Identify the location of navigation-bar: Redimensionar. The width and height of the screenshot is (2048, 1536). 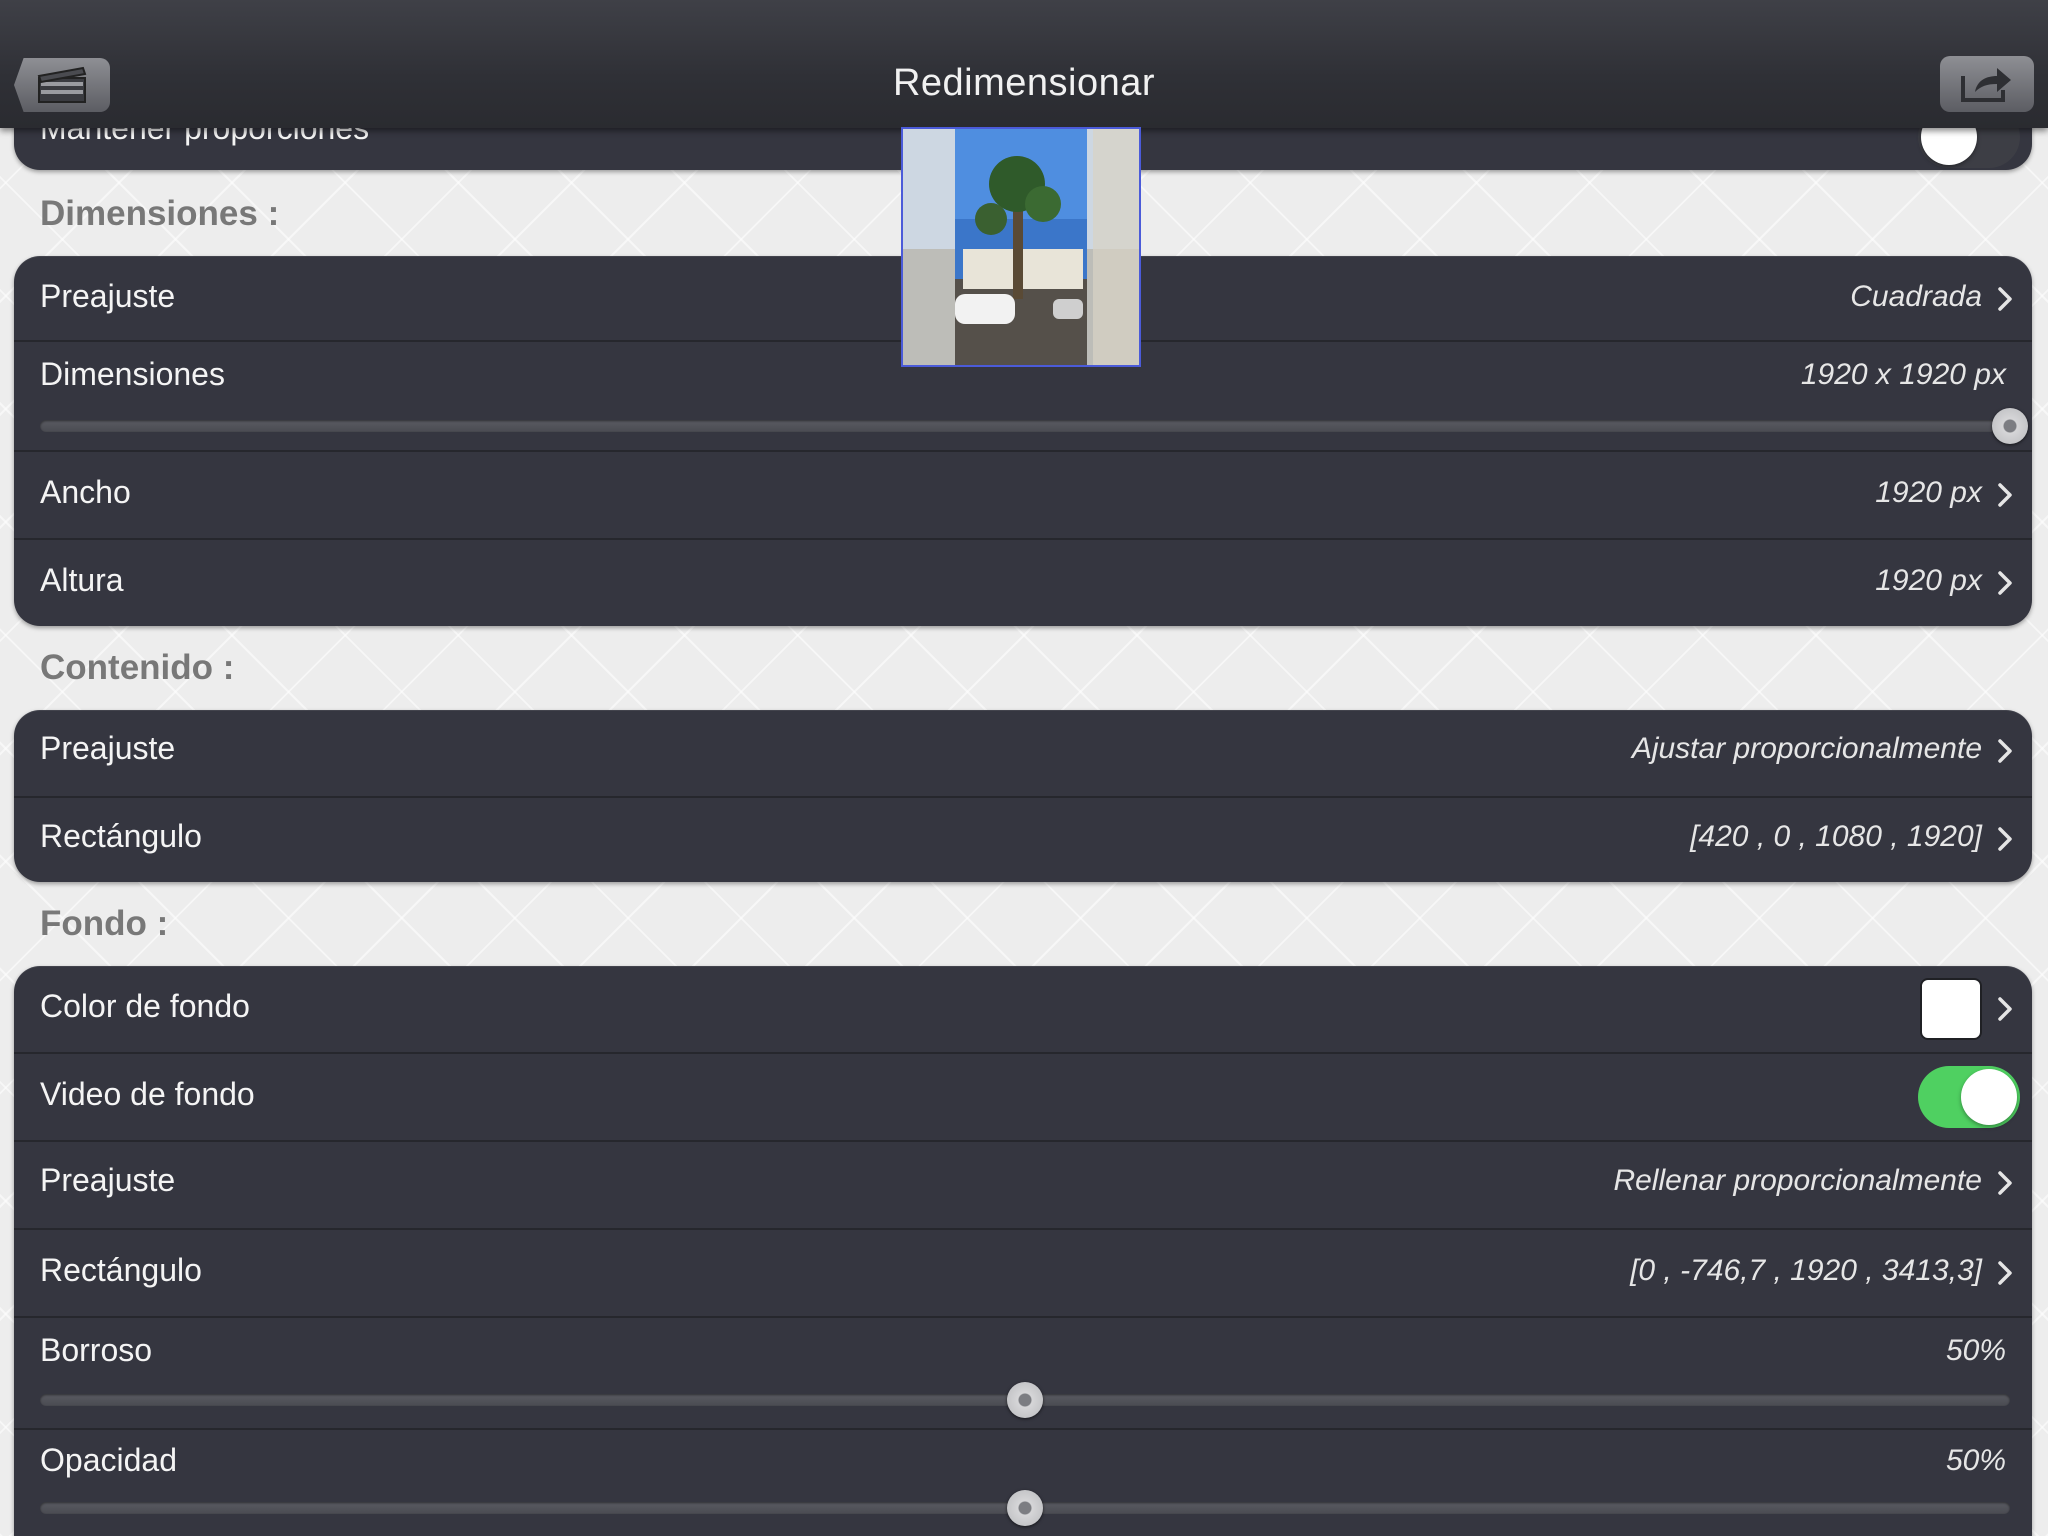
(1024, 64).